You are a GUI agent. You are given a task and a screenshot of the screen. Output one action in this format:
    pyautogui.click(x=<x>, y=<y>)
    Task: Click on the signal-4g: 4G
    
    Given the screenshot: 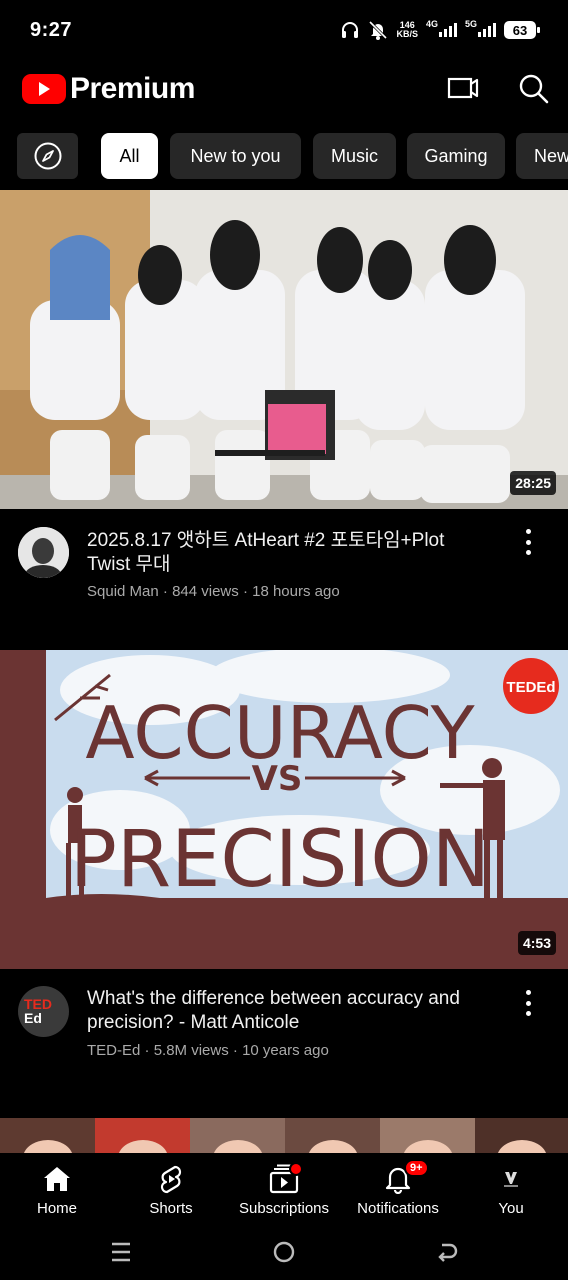 What is the action you would take?
    pyautogui.click(x=441, y=28)
    